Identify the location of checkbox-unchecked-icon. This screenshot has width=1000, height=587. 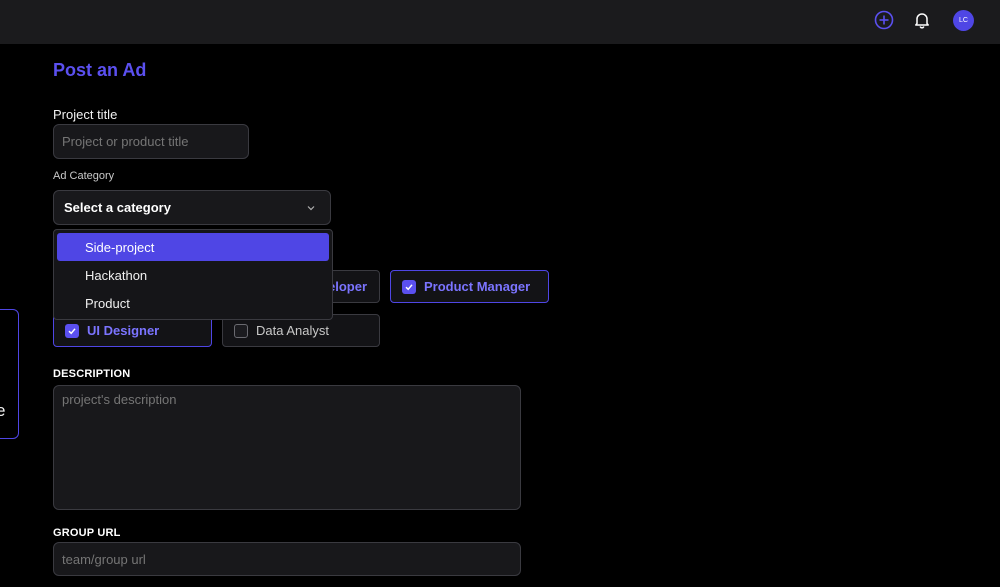
(241, 330).